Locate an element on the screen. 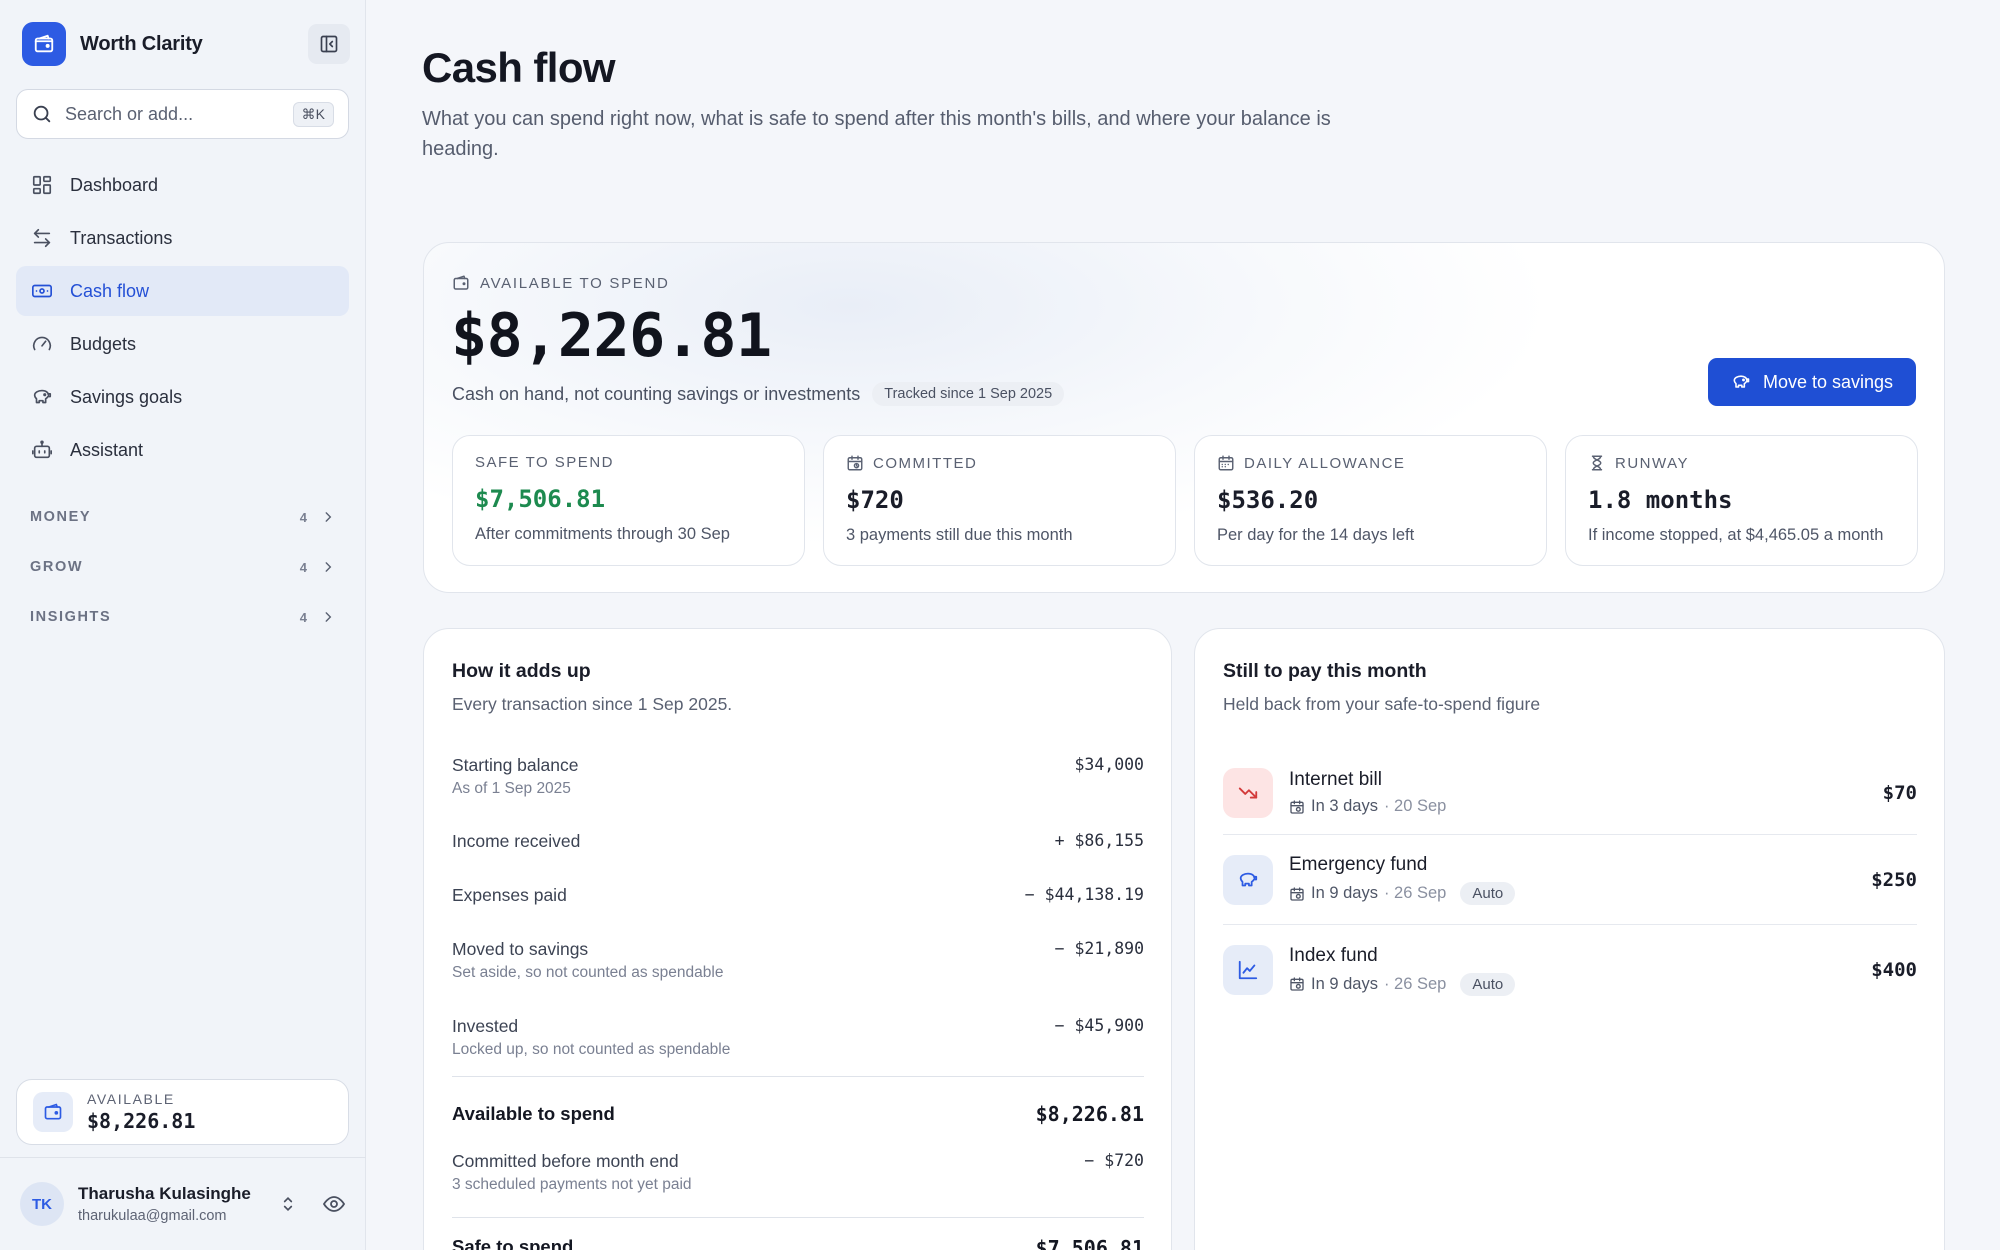  trend-down-icon is located at coordinates (1248, 792).